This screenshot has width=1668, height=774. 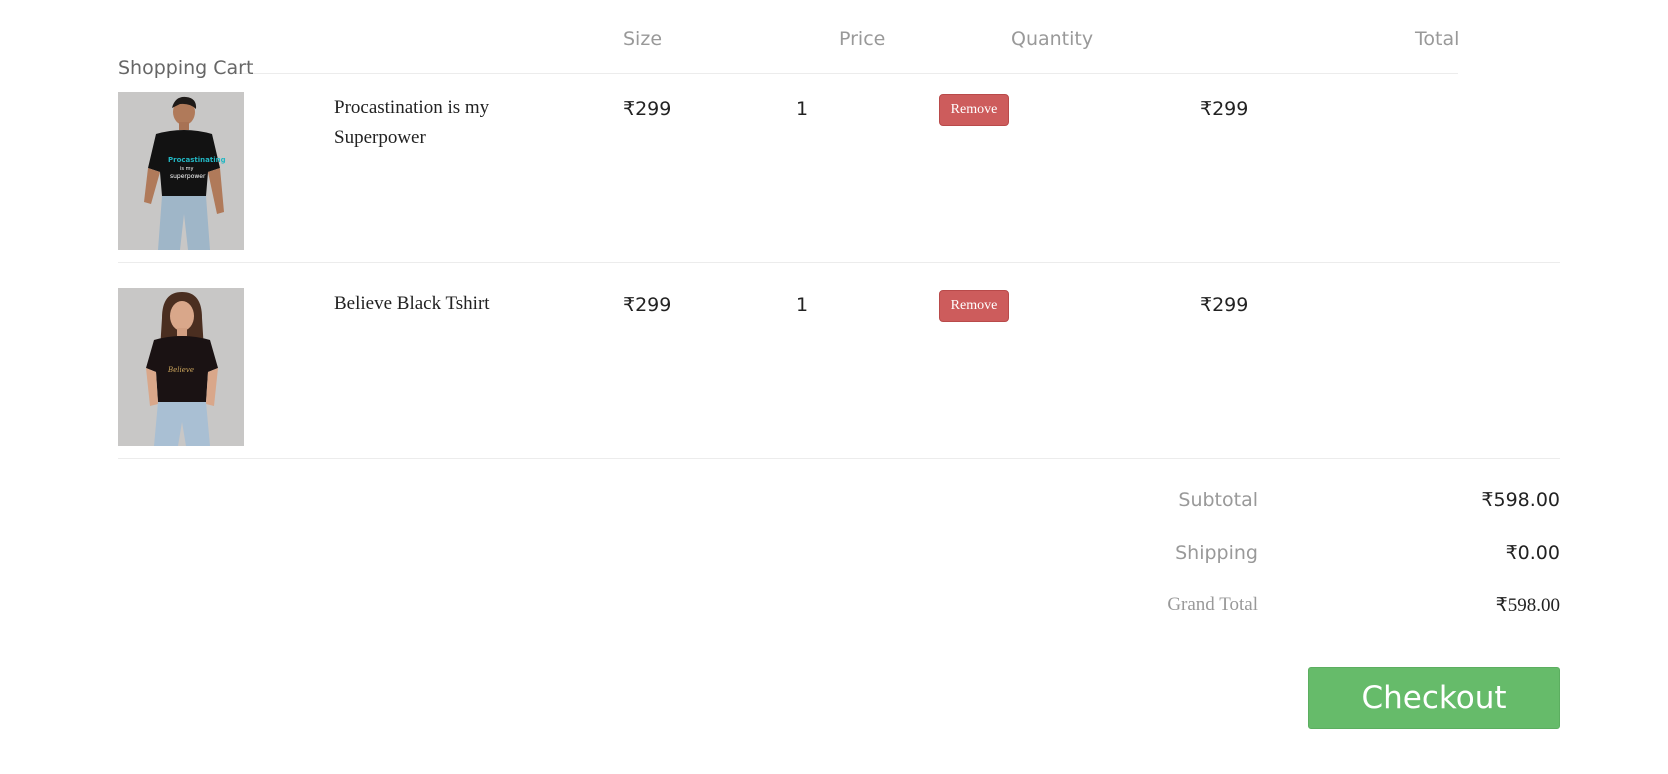 What do you see at coordinates (1434, 698) in the screenshot?
I see `checkout-button: Checkout` at bounding box center [1434, 698].